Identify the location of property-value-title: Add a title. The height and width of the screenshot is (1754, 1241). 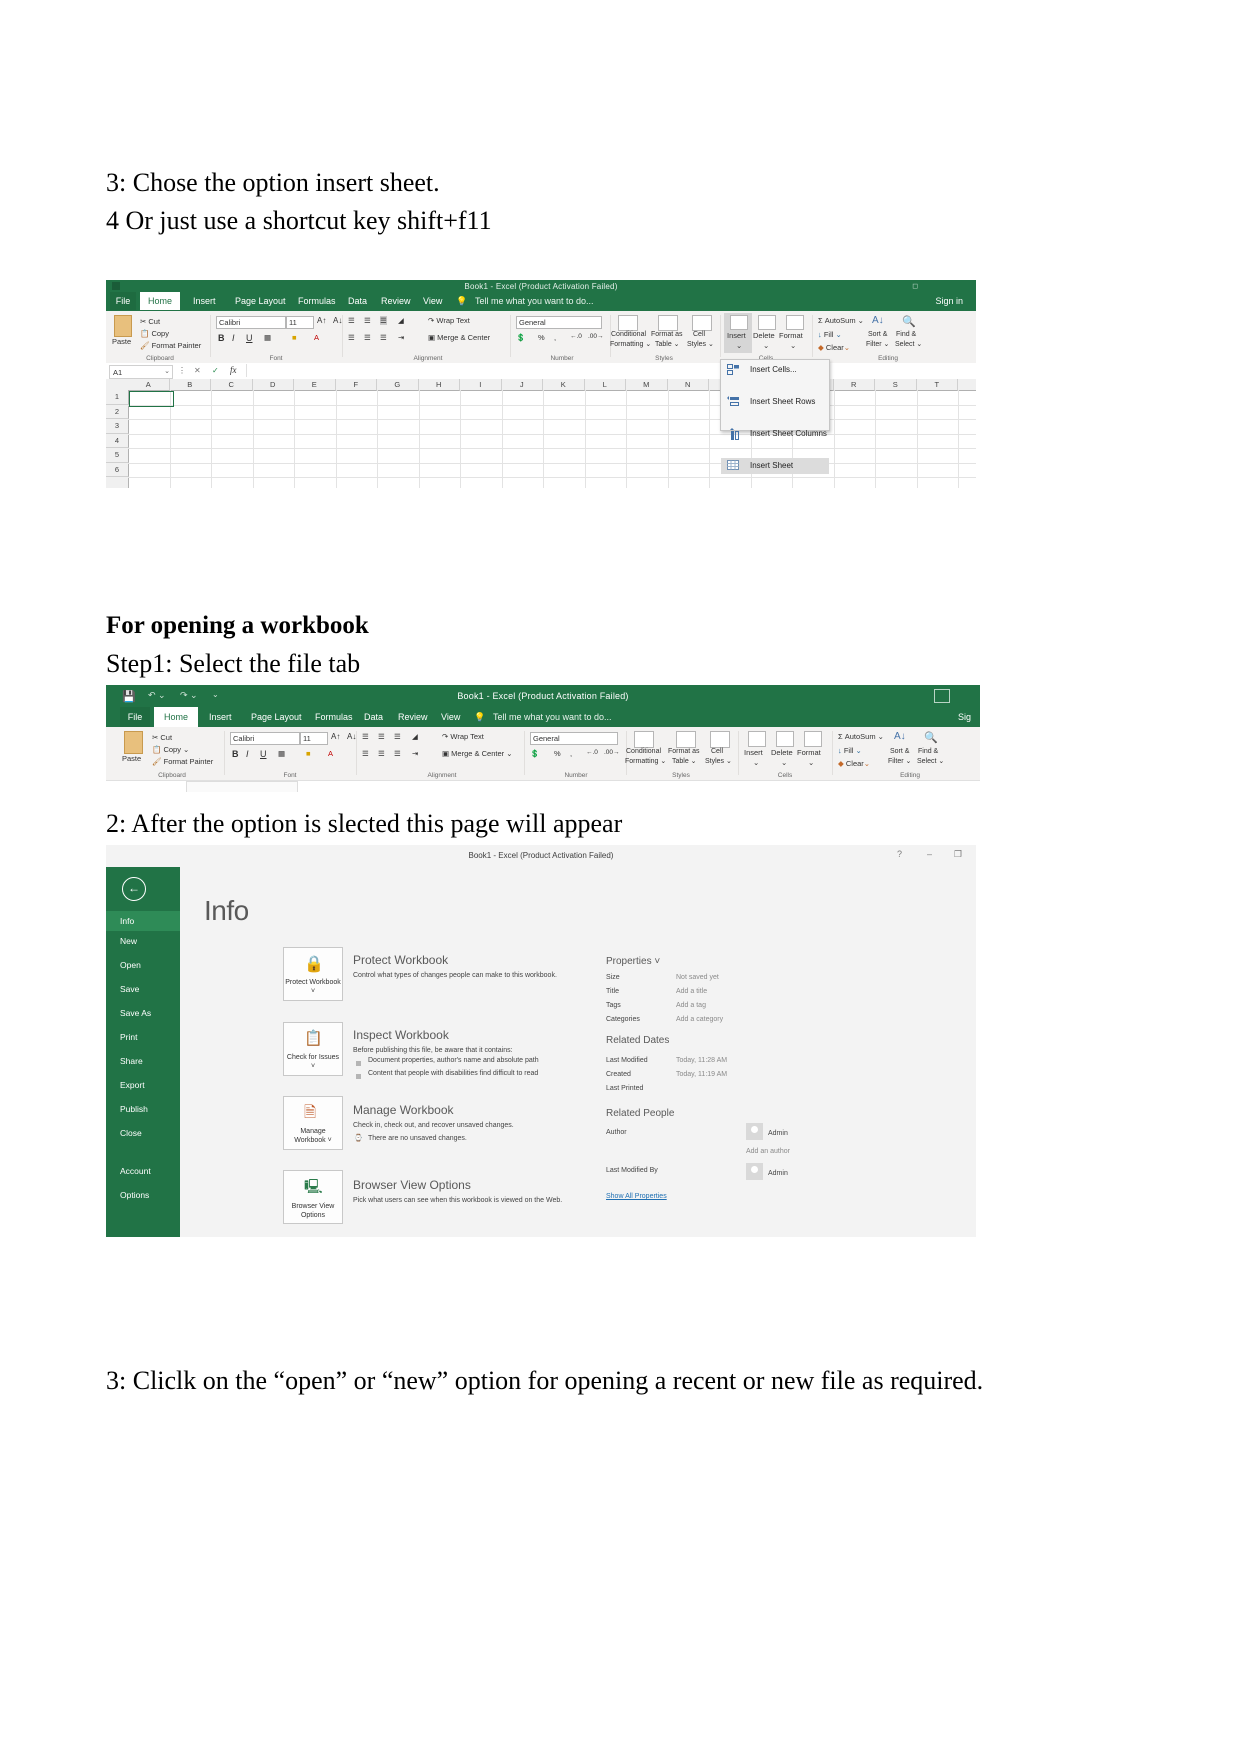
(691, 991).